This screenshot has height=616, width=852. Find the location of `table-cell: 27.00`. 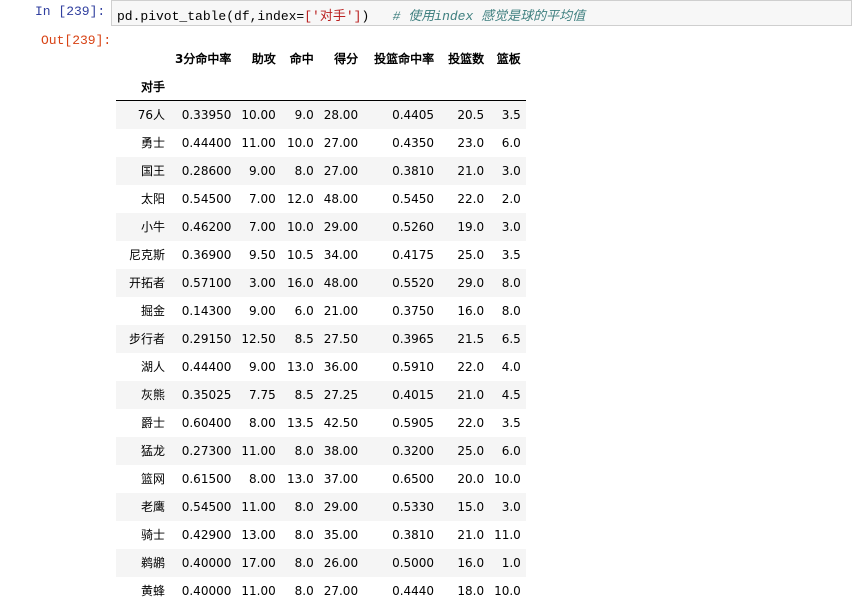

table-cell: 27.00 is located at coordinates (341, 170).